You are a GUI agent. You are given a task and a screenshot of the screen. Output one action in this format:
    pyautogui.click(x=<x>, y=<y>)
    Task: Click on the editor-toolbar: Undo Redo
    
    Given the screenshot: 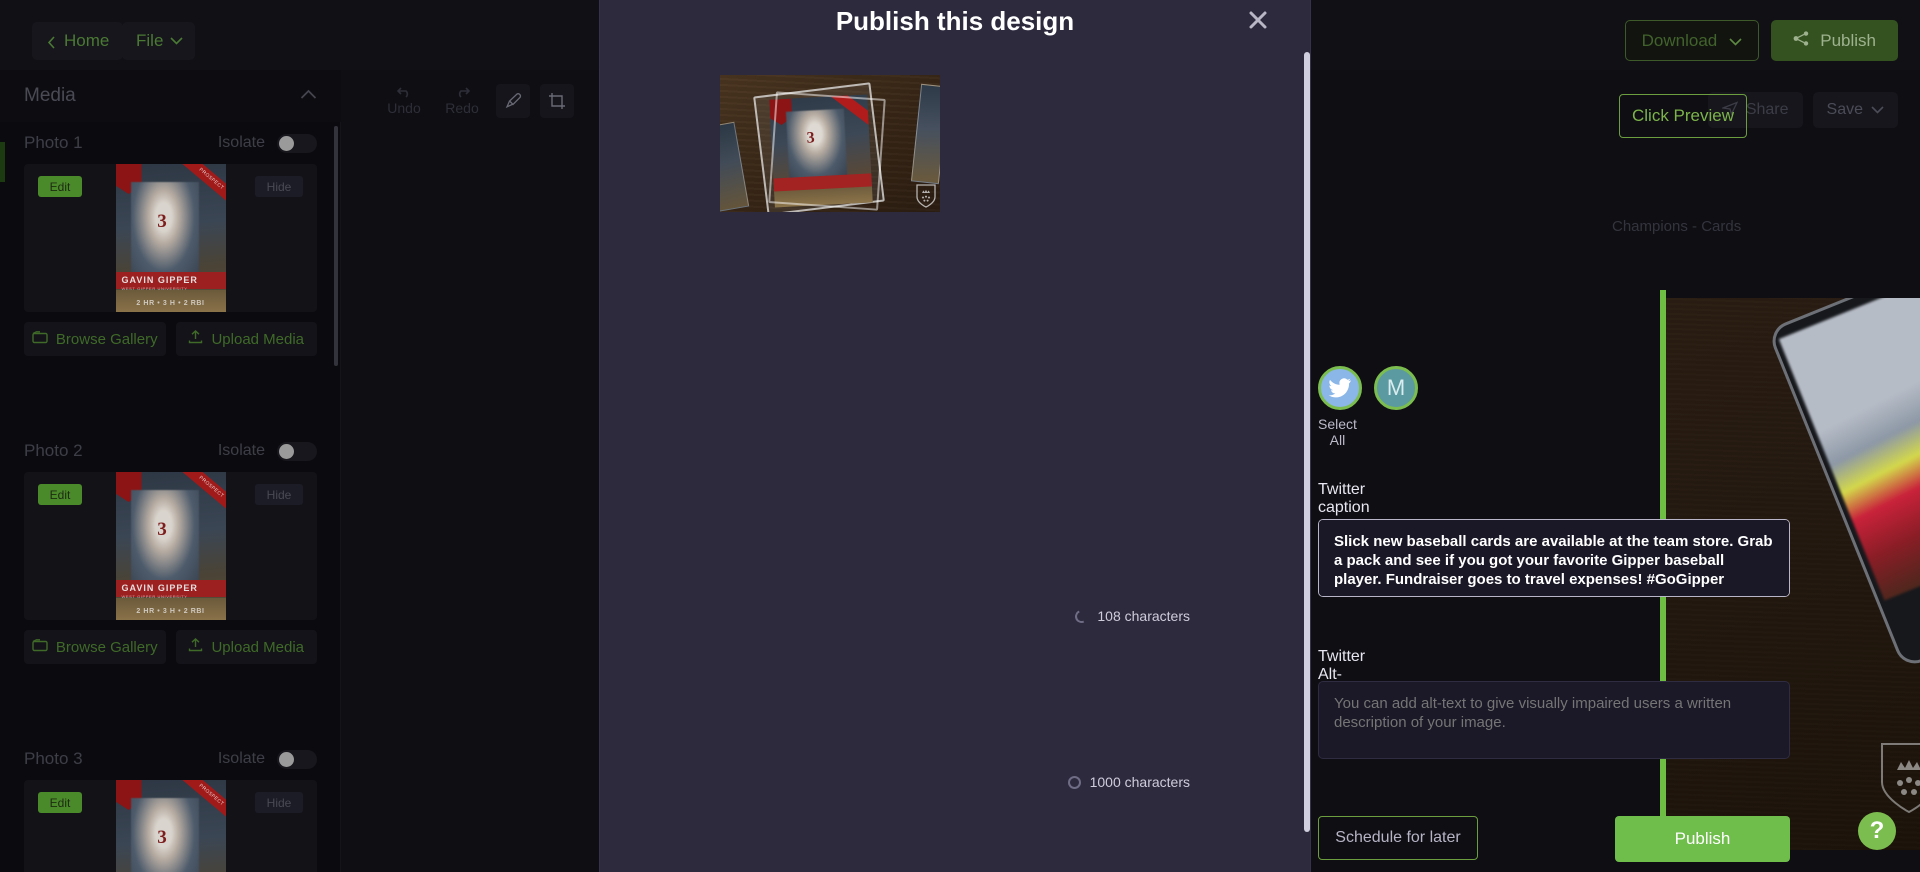 What is the action you would take?
    pyautogui.click(x=477, y=101)
    